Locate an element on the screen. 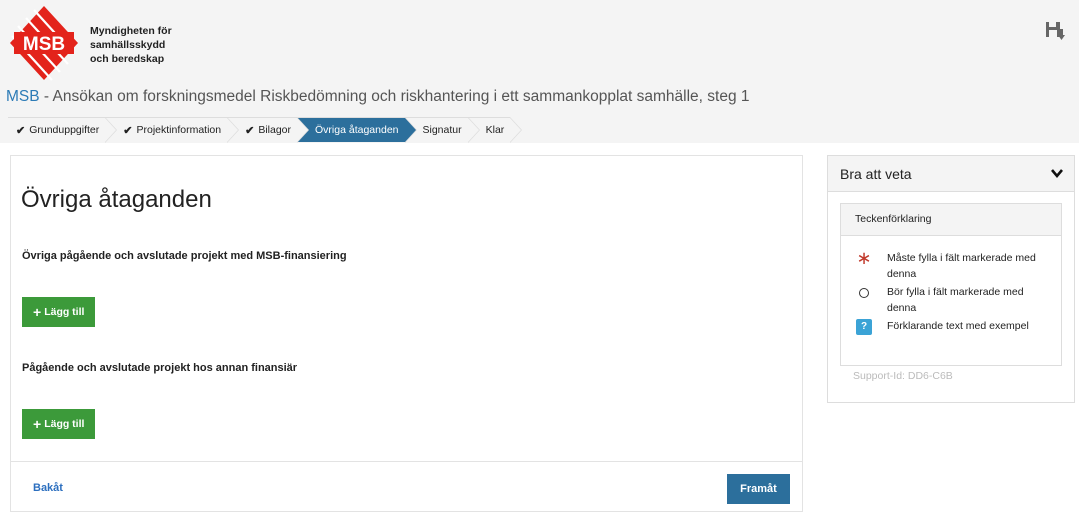 The image size is (1079, 513). form-footer: Bakåt Framåt is located at coordinates (406, 487).